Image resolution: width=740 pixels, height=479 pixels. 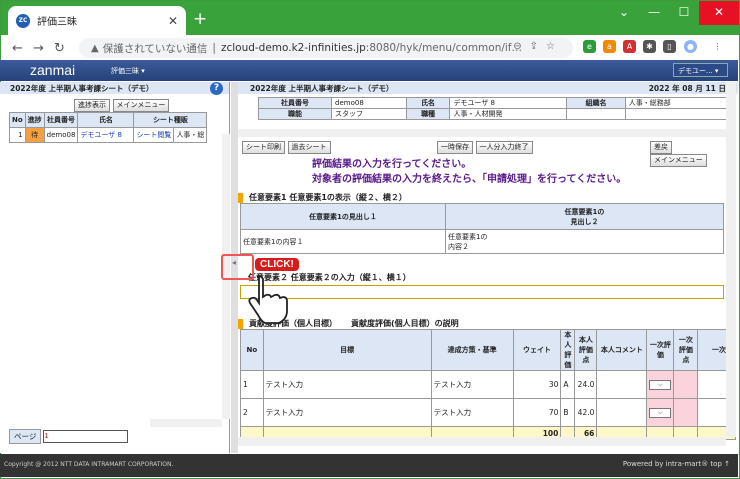 I want to click on evernote-icon: e, so click(x=589, y=46).